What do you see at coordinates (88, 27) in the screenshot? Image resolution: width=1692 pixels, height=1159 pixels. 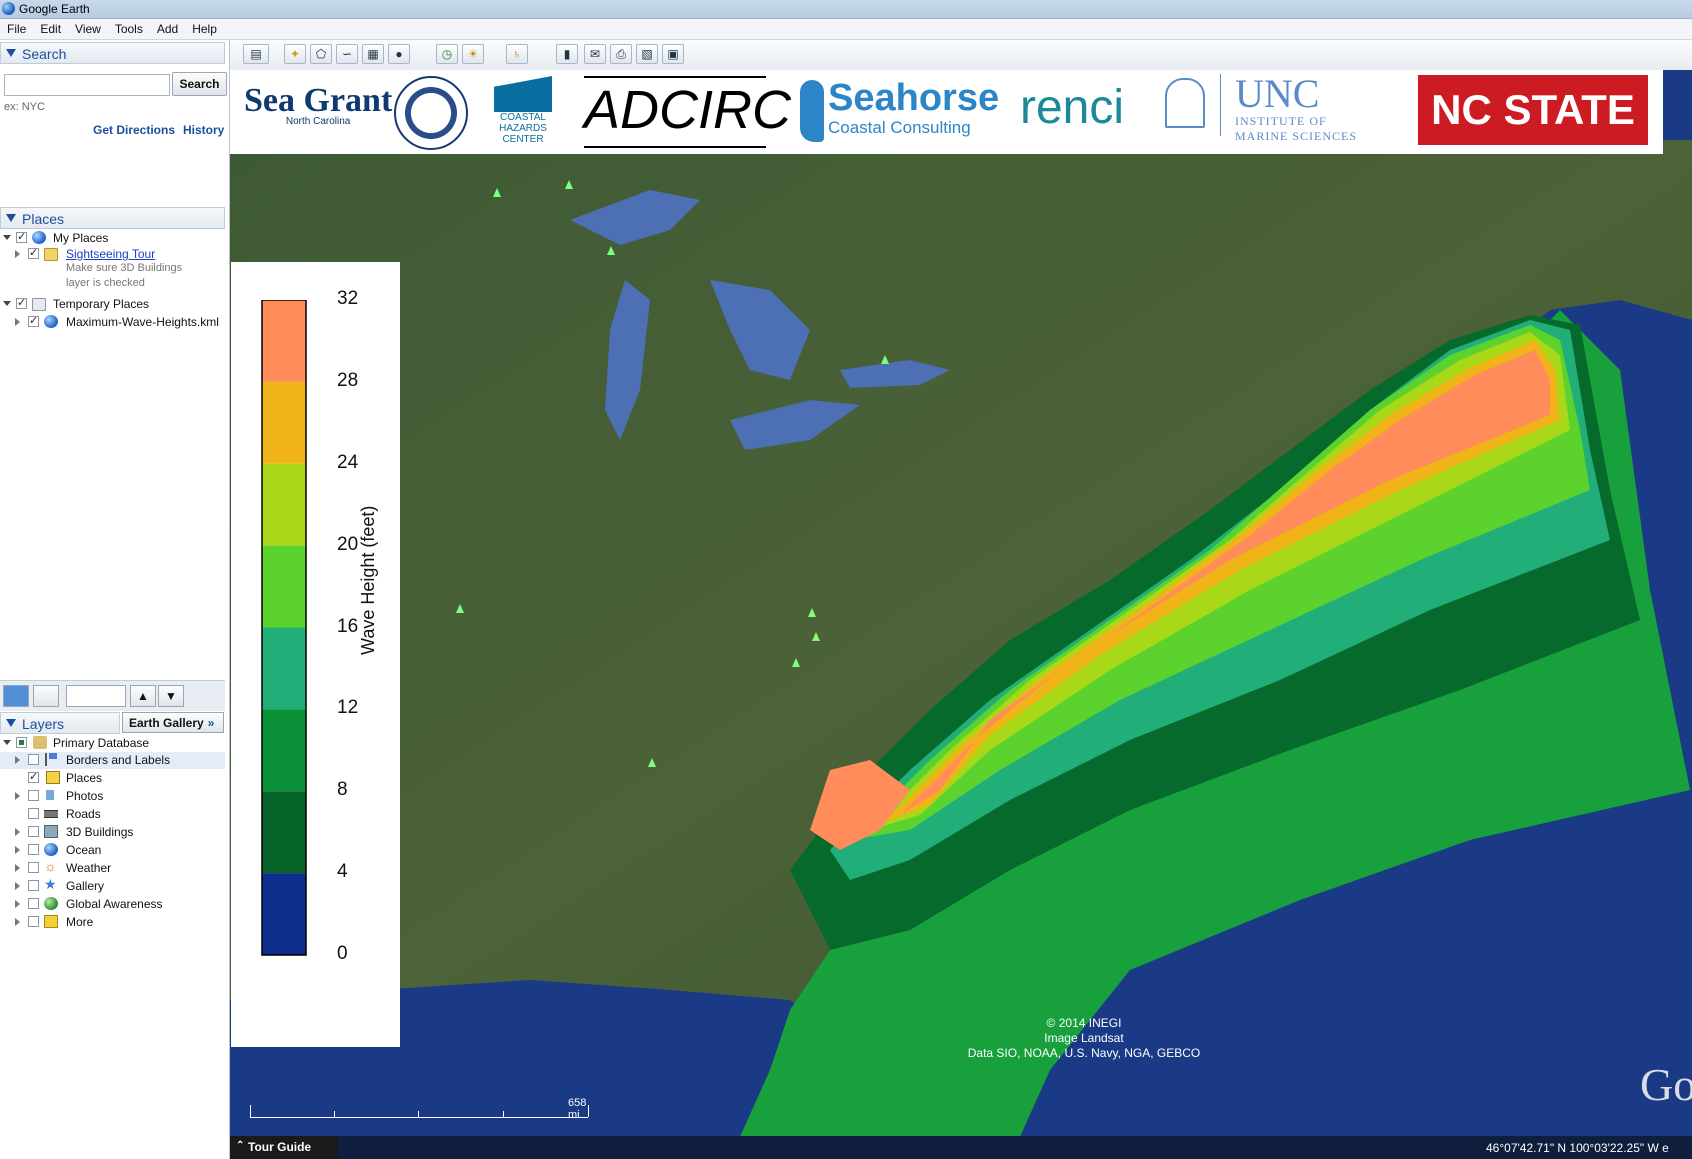 I see `menu-view: View` at bounding box center [88, 27].